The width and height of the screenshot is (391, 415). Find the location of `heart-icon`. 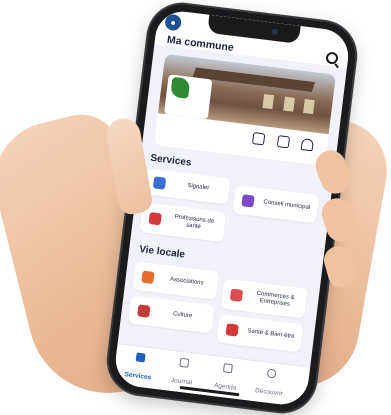

heart-icon is located at coordinates (232, 330).